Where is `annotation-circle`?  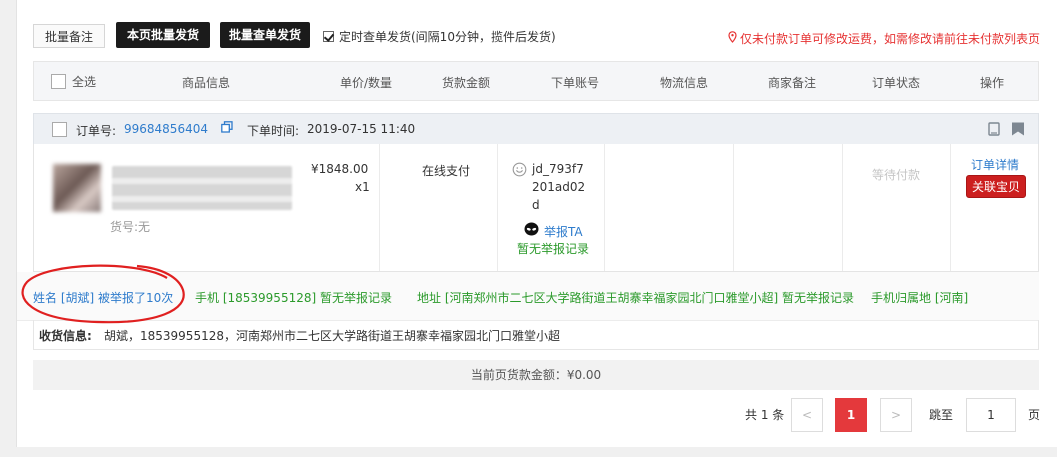 annotation-circle is located at coordinates (103, 294).